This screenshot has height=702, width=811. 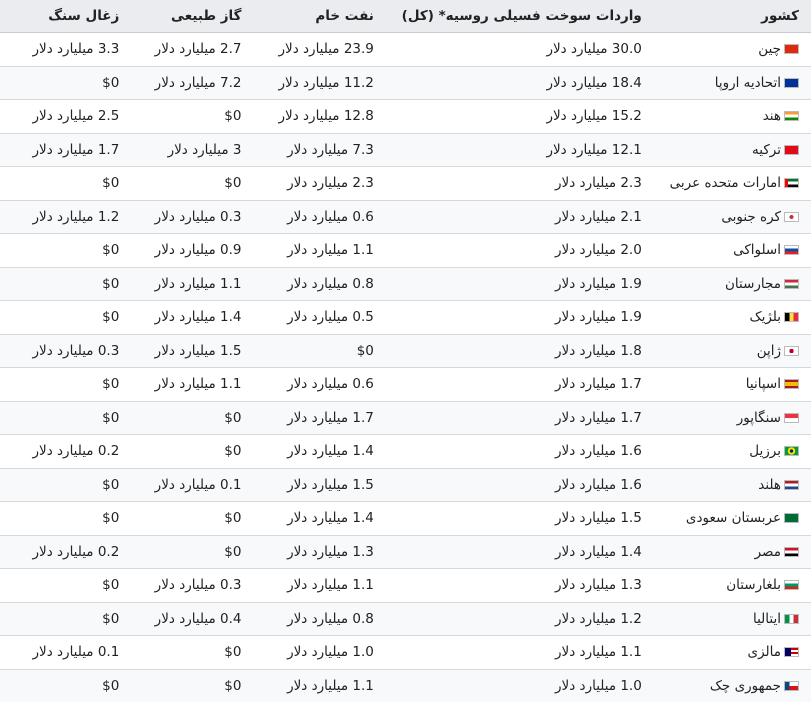 I want to click on natural-gas-cell: 3 میلیارد دلار, so click(x=188, y=149).